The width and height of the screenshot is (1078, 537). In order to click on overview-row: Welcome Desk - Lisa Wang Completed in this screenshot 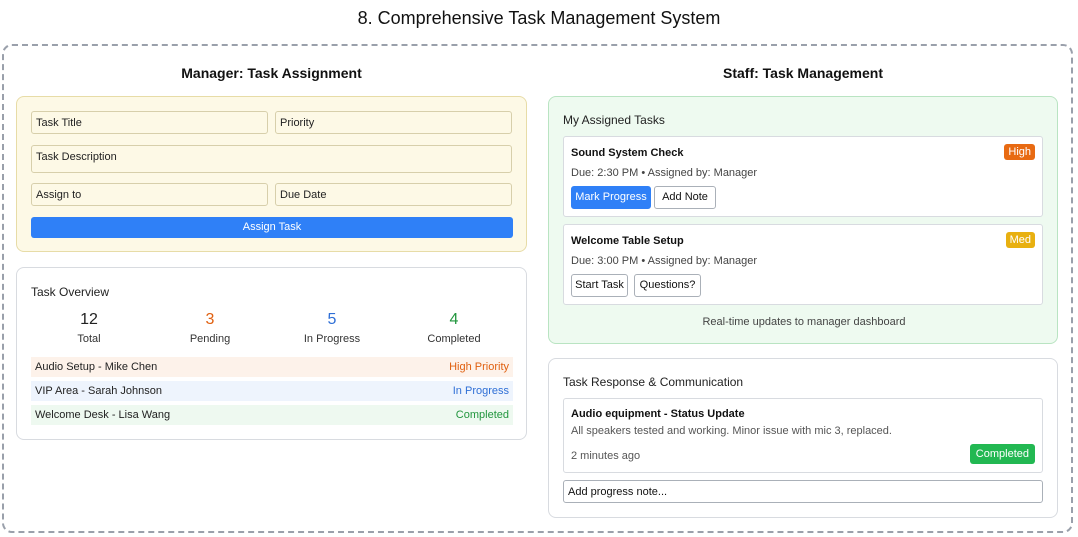, I will do `click(272, 415)`.